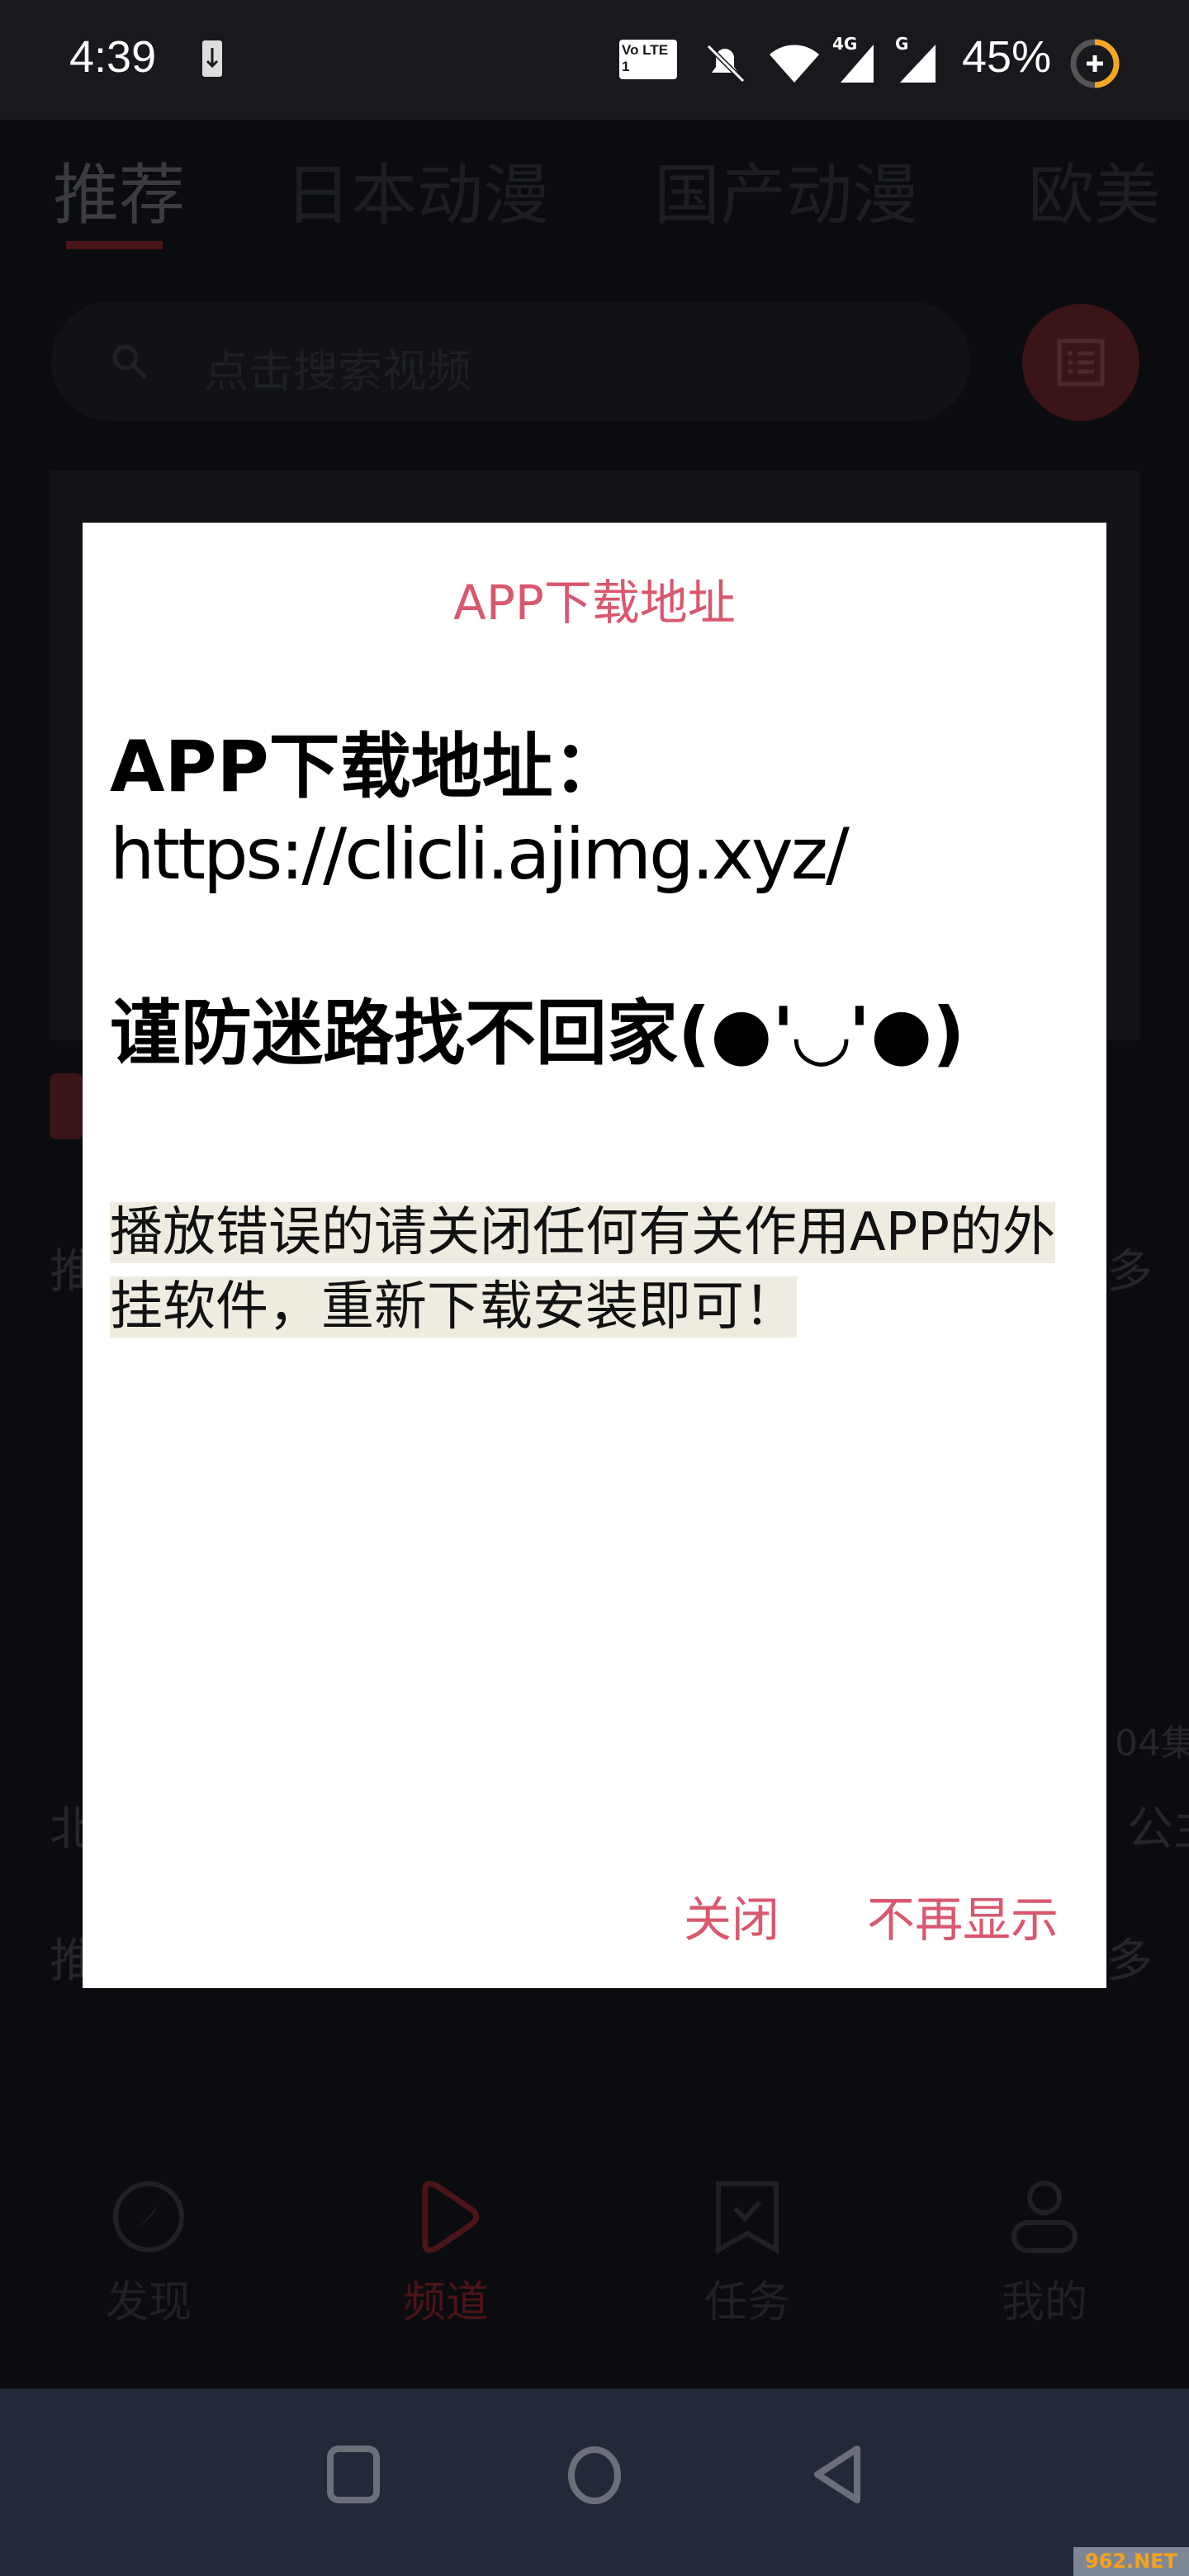 The height and width of the screenshot is (2576, 1189). Describe the element at coordinates (445, 2302) in the screenshot. I see `nav-label: 频道` at that location.